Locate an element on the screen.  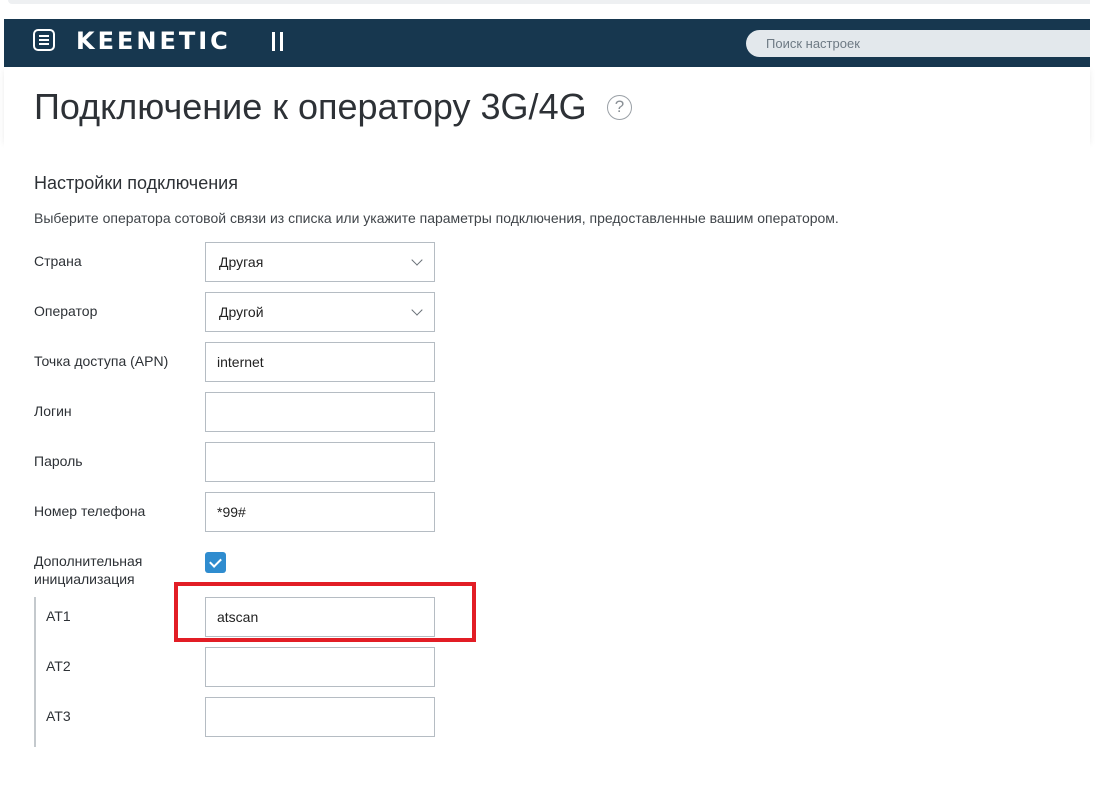
title-bar: Подключение к оператору 3G/4G ? is located at coordinates (547, 104).